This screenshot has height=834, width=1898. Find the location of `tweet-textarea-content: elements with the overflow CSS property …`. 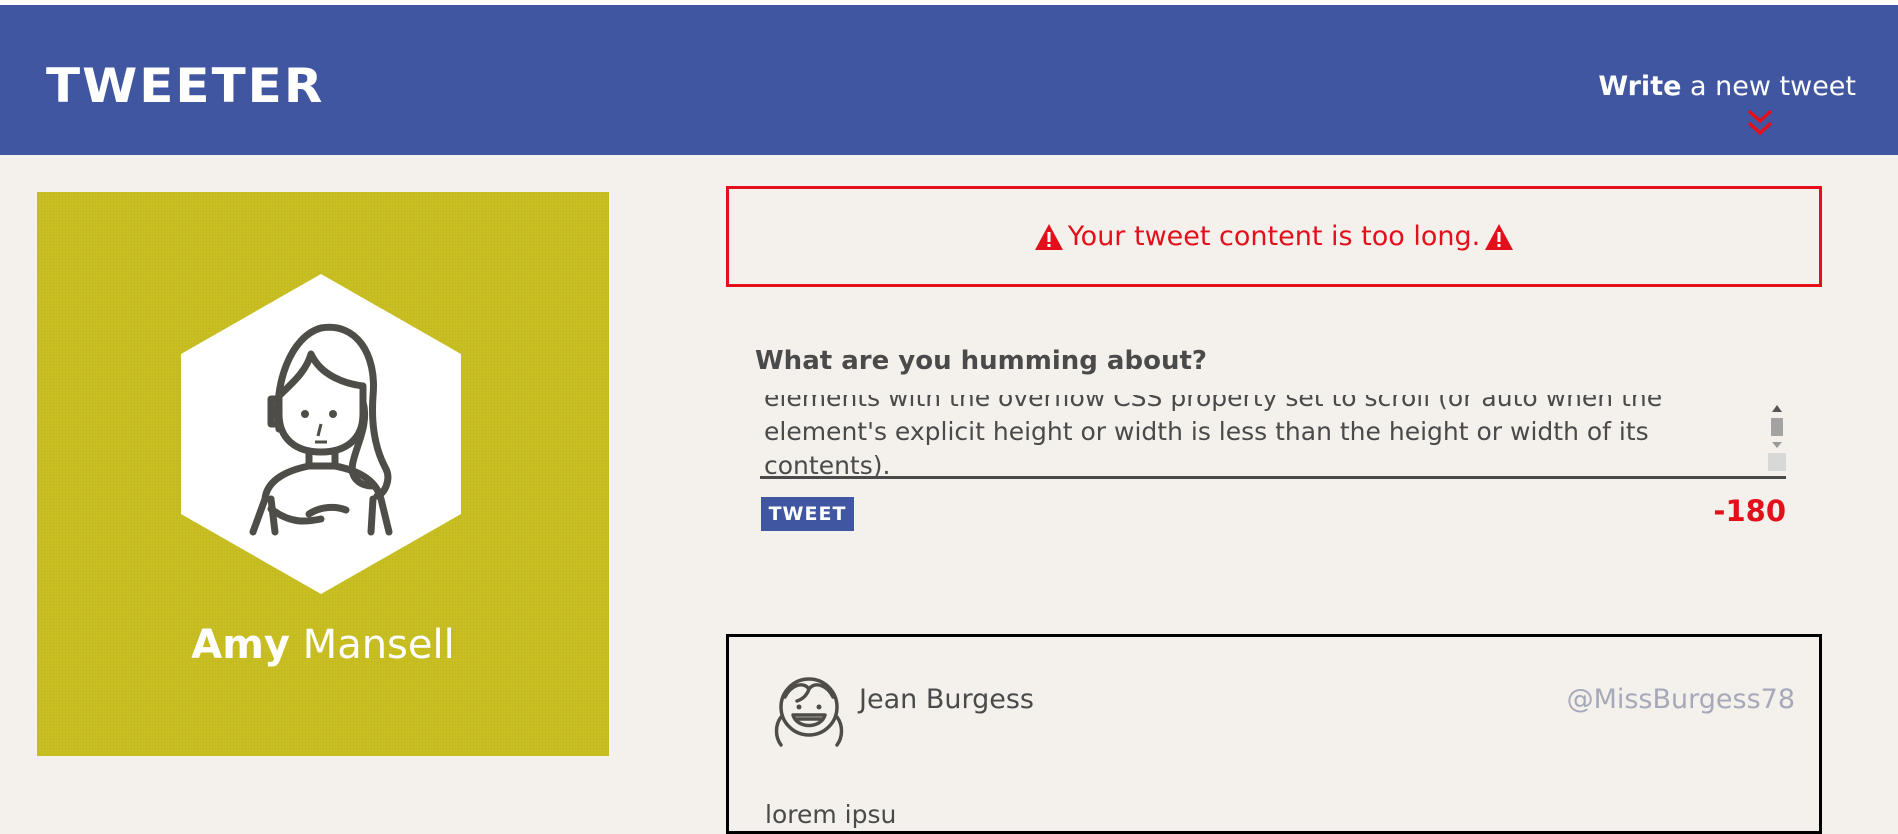

tweet-textarea-content: elements with the overflow CSS property … is located at coordinates (1259, 435).